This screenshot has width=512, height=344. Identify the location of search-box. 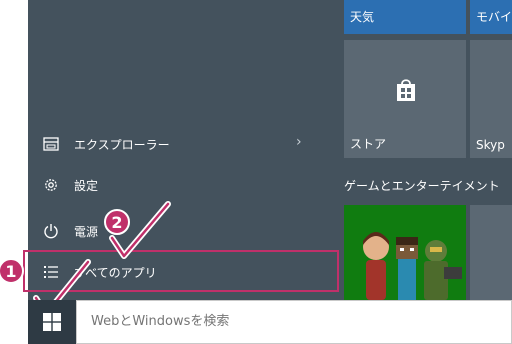
(294, 322).